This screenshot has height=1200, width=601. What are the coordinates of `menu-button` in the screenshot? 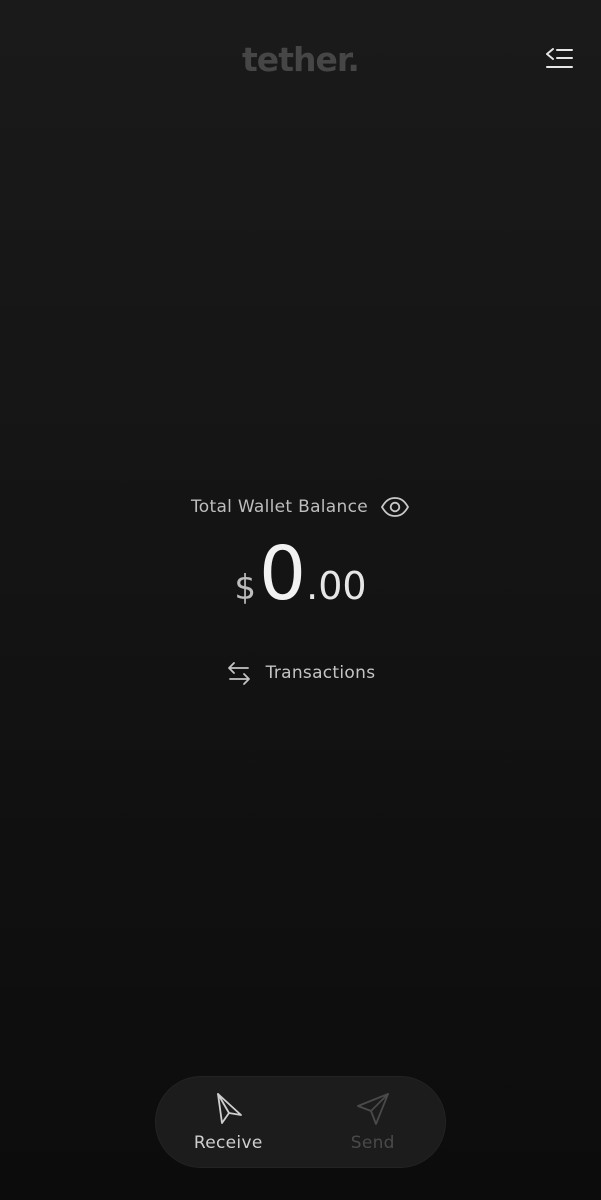 It's located at (559, 59).